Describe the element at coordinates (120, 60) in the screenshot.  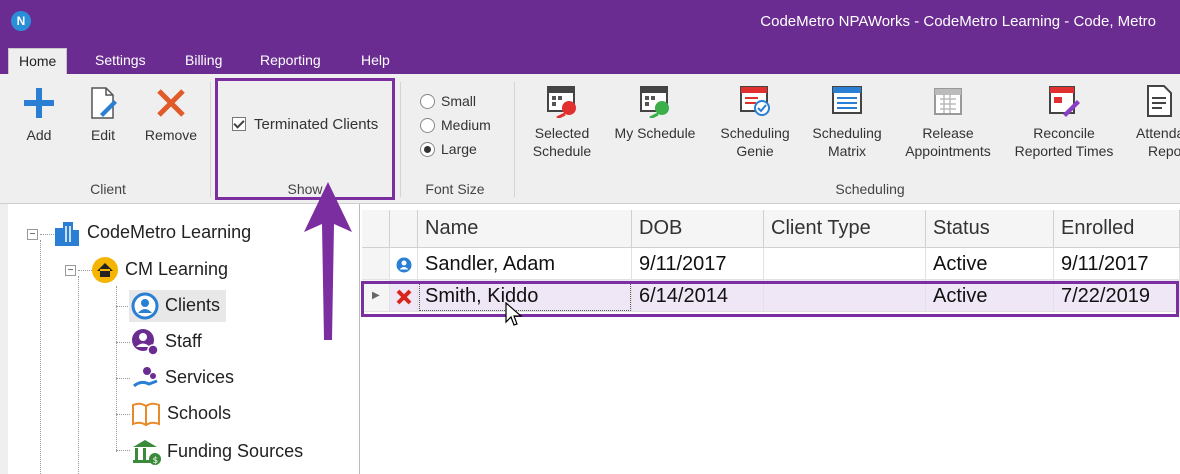
I see `tab-settings: Settings` at that location.